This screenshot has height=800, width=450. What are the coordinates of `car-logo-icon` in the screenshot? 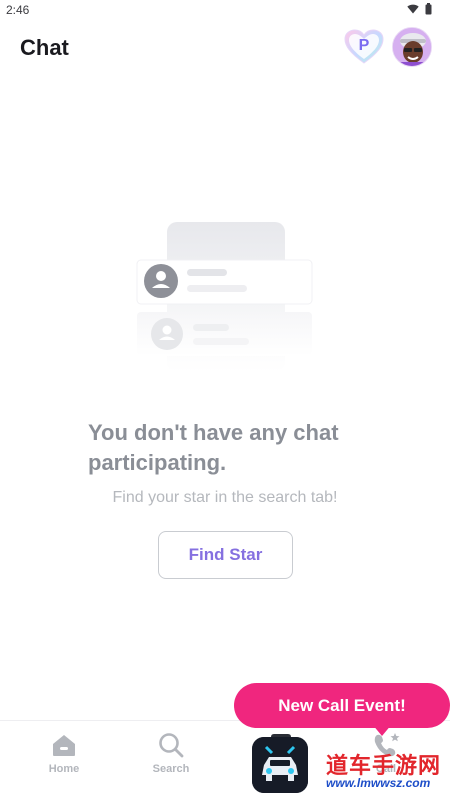 It's located at (280, 765).